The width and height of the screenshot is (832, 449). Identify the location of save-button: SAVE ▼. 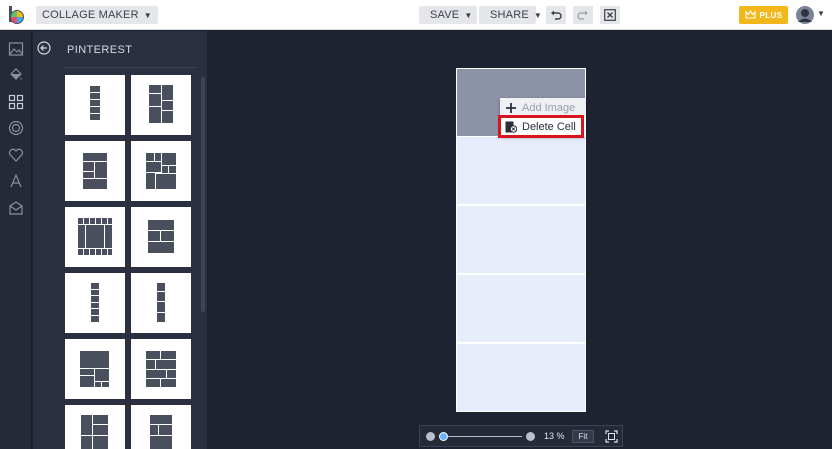
(448, 15).